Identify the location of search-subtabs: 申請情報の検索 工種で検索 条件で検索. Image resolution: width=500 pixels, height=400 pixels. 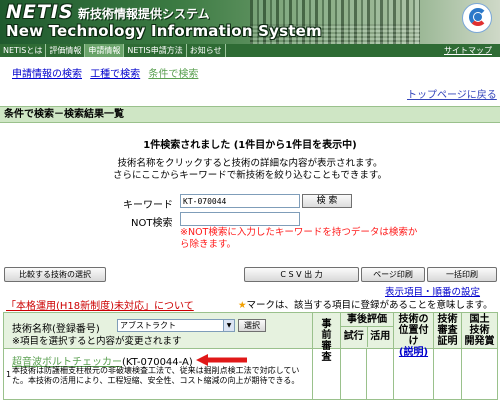
(107, 72).